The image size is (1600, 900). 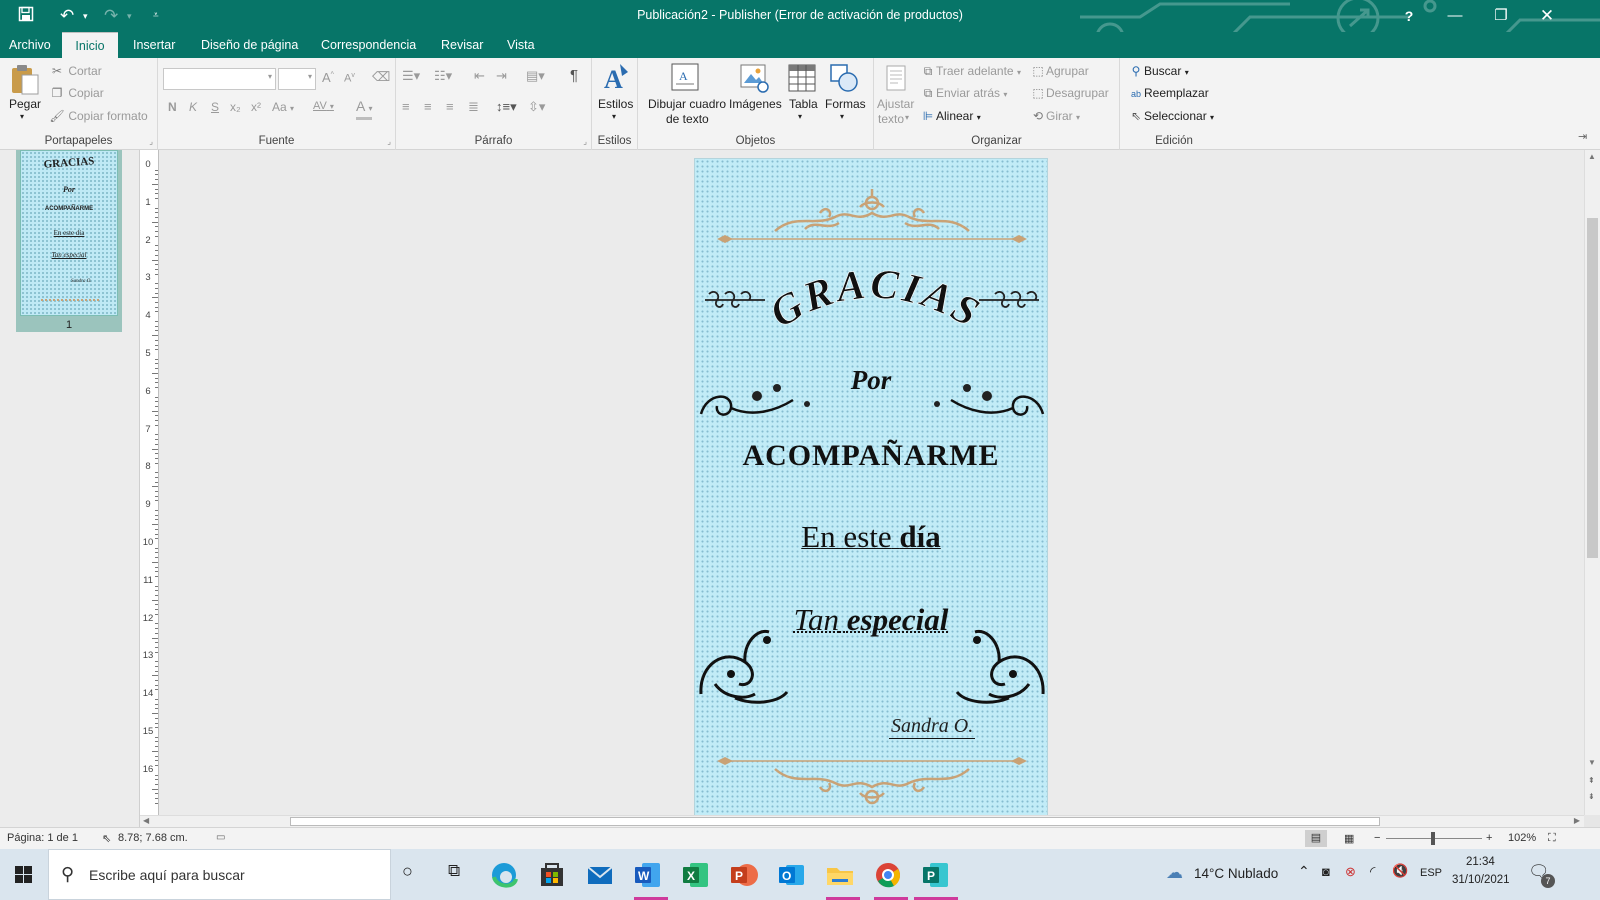 What do you see at coordinates (172, 107) in the screenshot?
I see `bold-button: N` at bounding box center [172, 107].